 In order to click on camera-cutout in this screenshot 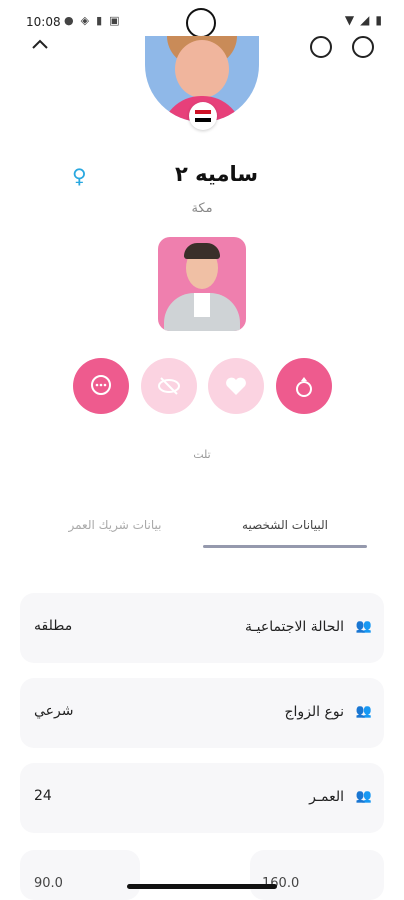, I will do `click(201, 23)`.